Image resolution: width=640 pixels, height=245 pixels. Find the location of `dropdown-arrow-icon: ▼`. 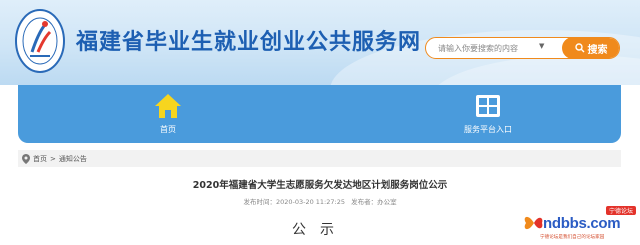

dropdown-arrow-icon: ▼ is located at coordinates (541, 46).